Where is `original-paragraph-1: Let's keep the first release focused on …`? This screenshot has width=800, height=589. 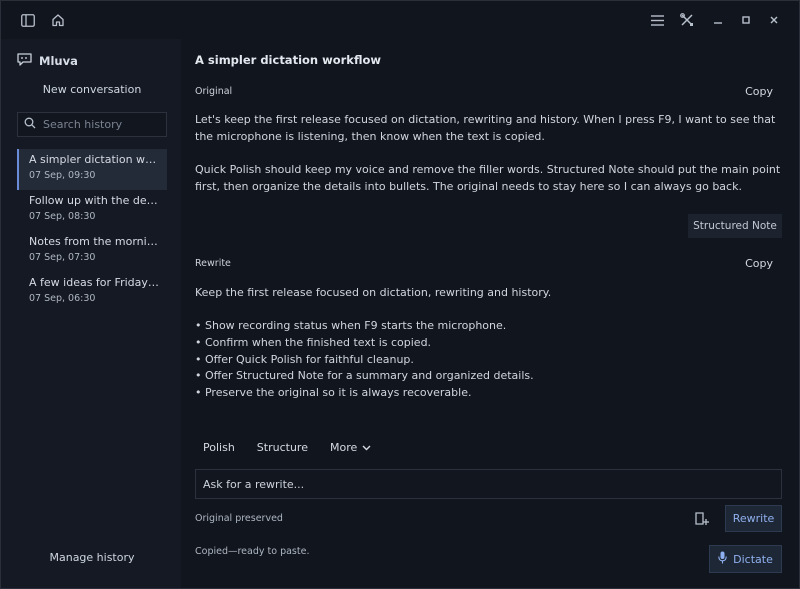
original-paragraph-1: Let's keep the first release focused on … is located at coordinates (485, 128).